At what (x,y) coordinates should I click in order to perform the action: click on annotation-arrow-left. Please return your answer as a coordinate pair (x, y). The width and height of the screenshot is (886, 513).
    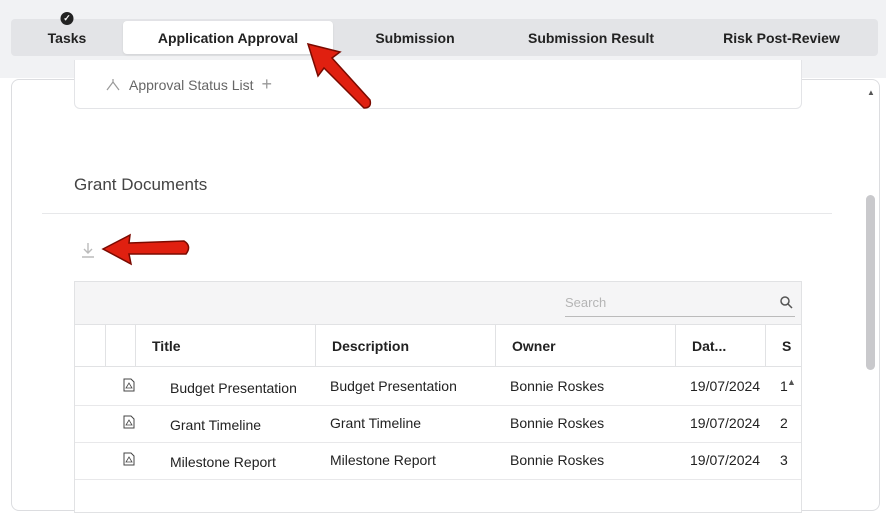
    Looking at the image, I should click on (145, 249).